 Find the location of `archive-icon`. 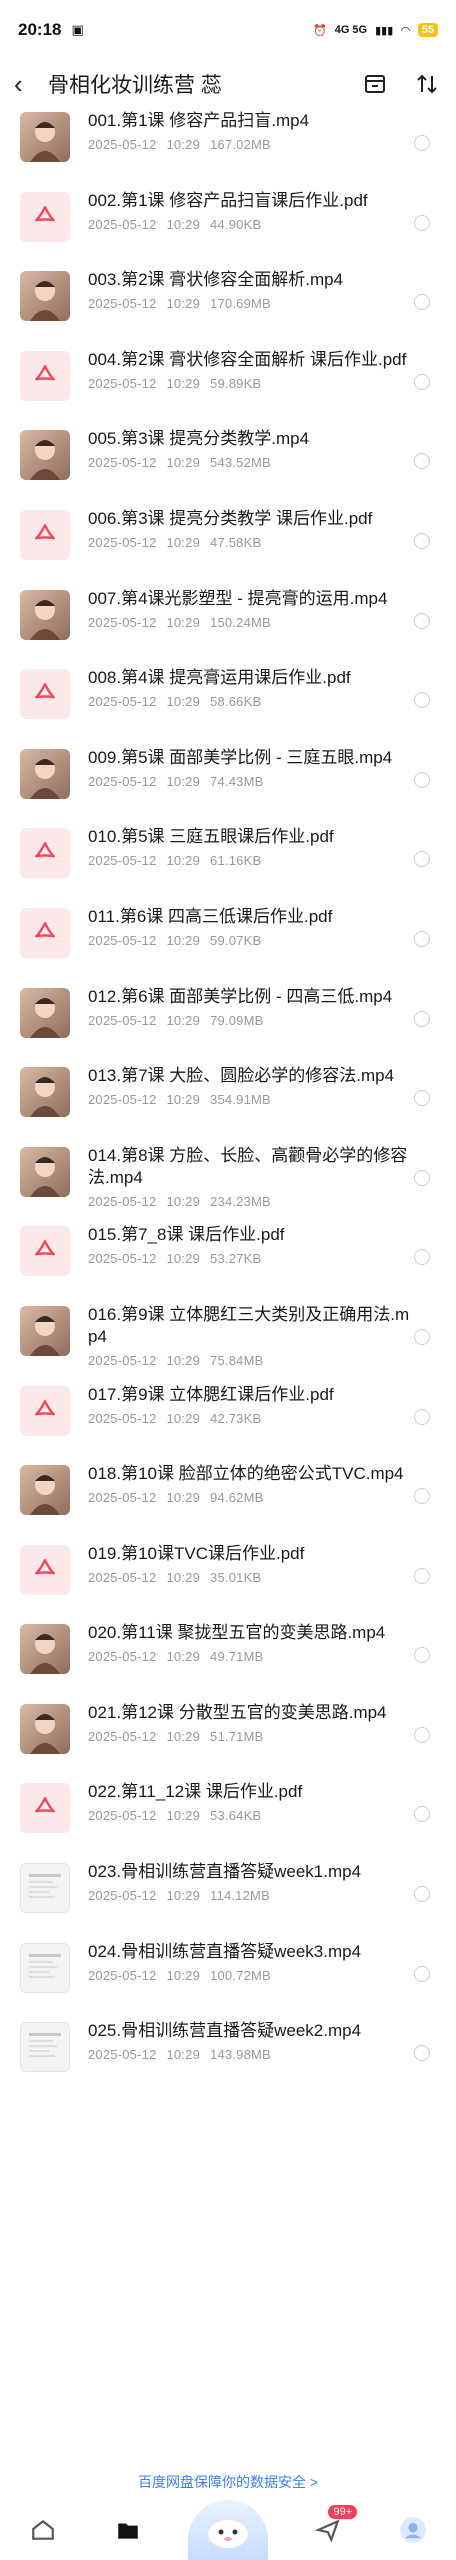

archive-icon is located at coordinates (375, 84).